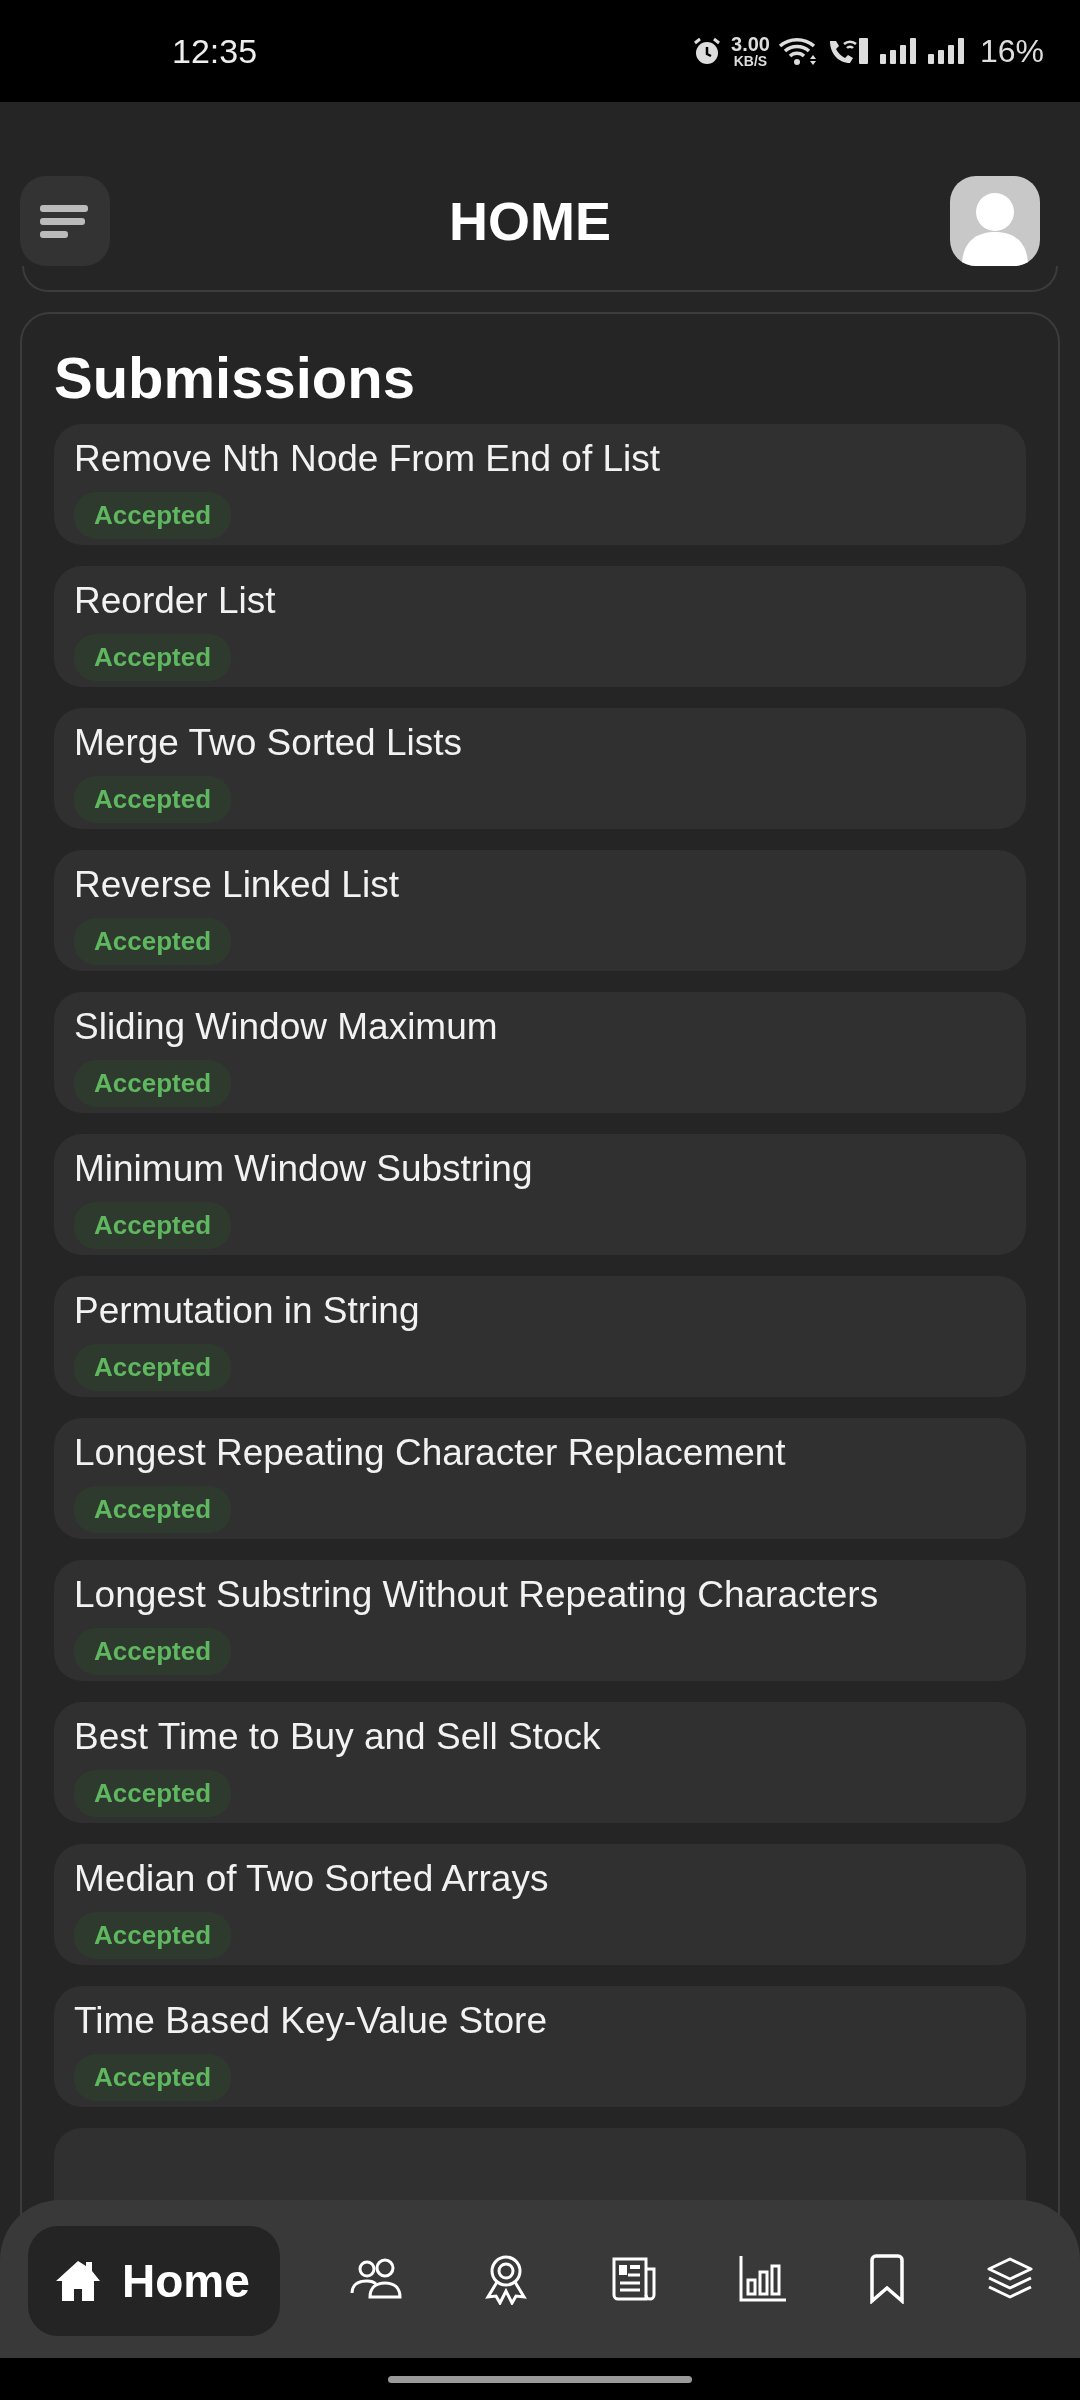 The height and width of the screenshot is (2400, 1080). Describe the element at coordinates (540, 1620) in the screenshot. I see `submission-item: Longest Substring Without Repeating Characters Accepted` at that location.